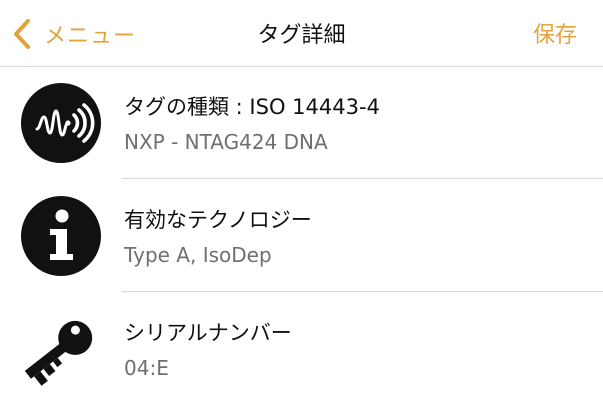 The image size is (603, 414). Describe the element at coordinates (218, 220) in the screenshot. I see `technologies-title: 有効なテクノロジー` at that location.